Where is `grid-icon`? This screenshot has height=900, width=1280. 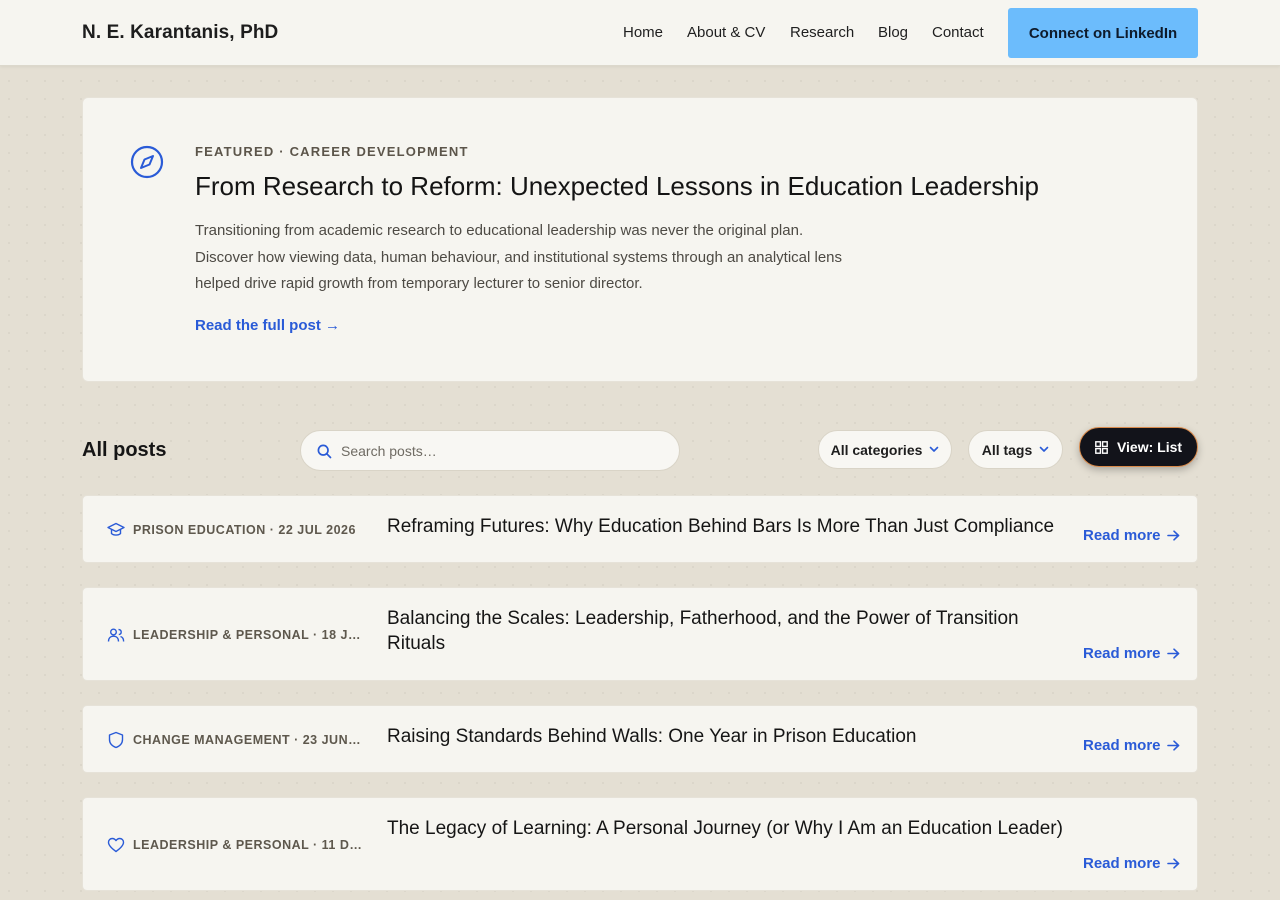
grid-icon is located at coordinates (1101, 447).